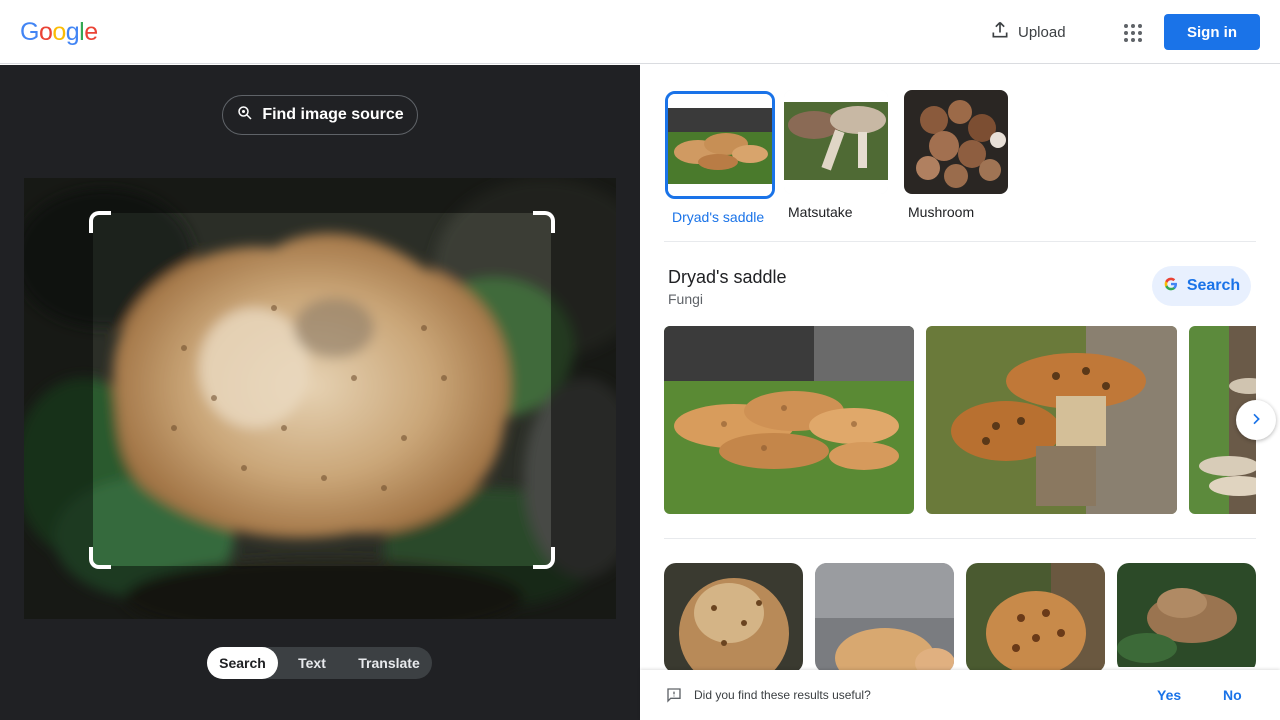  I want to click on chip-label: Mushroom, so click(941, 212).